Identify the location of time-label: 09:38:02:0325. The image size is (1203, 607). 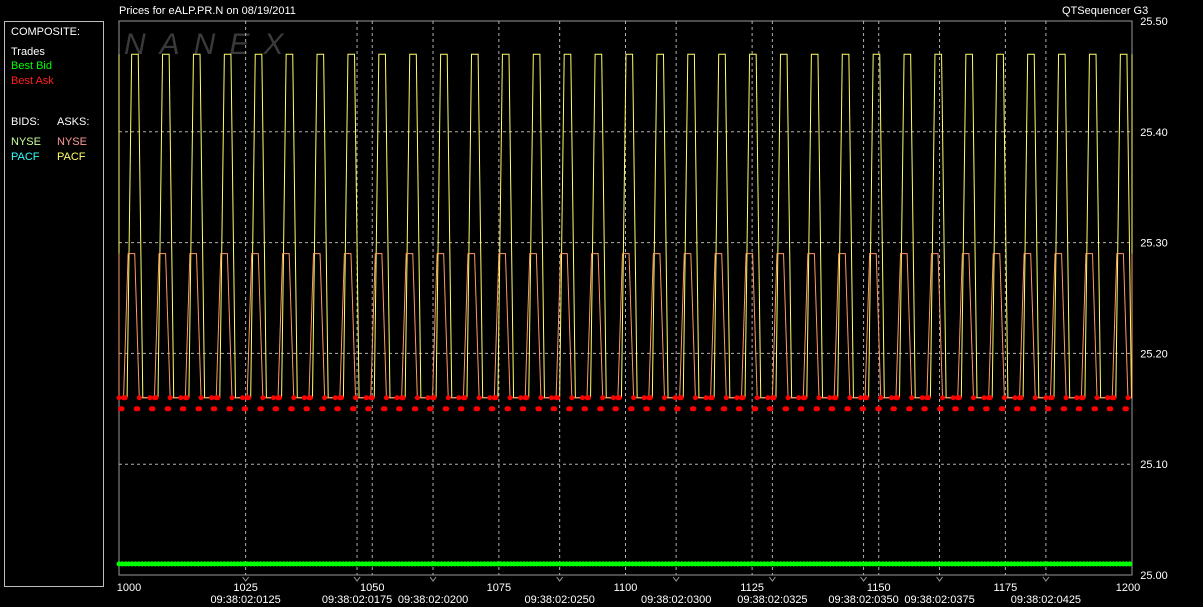
(772, 600).